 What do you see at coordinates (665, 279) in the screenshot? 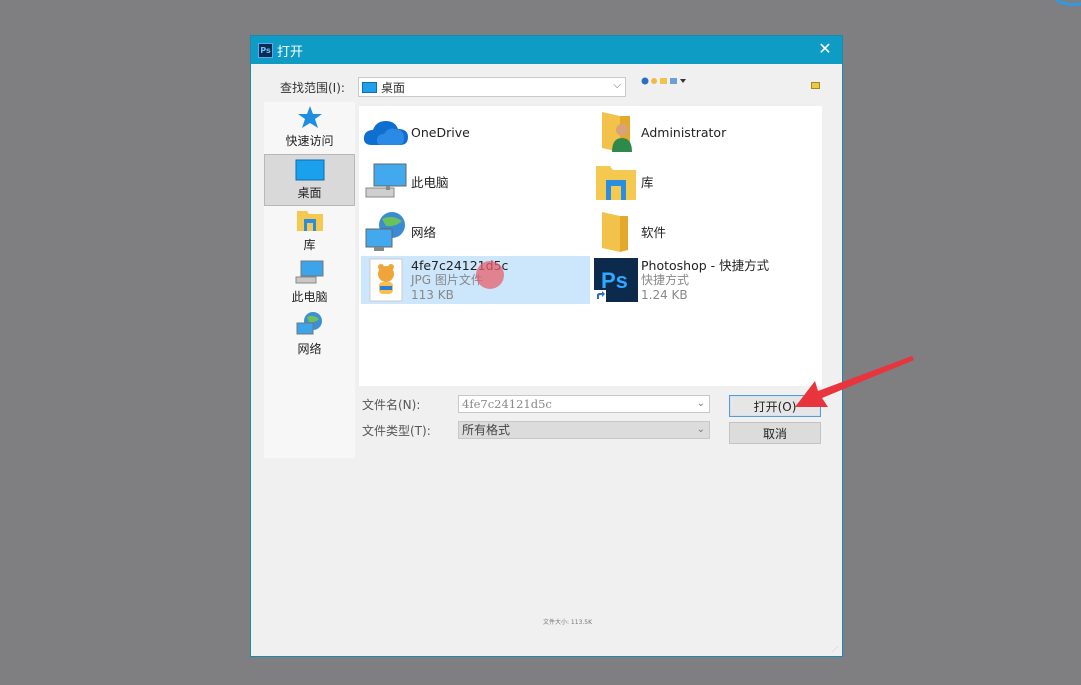
I see `file-type: 快捷方式` at bounding box center [665, 279].